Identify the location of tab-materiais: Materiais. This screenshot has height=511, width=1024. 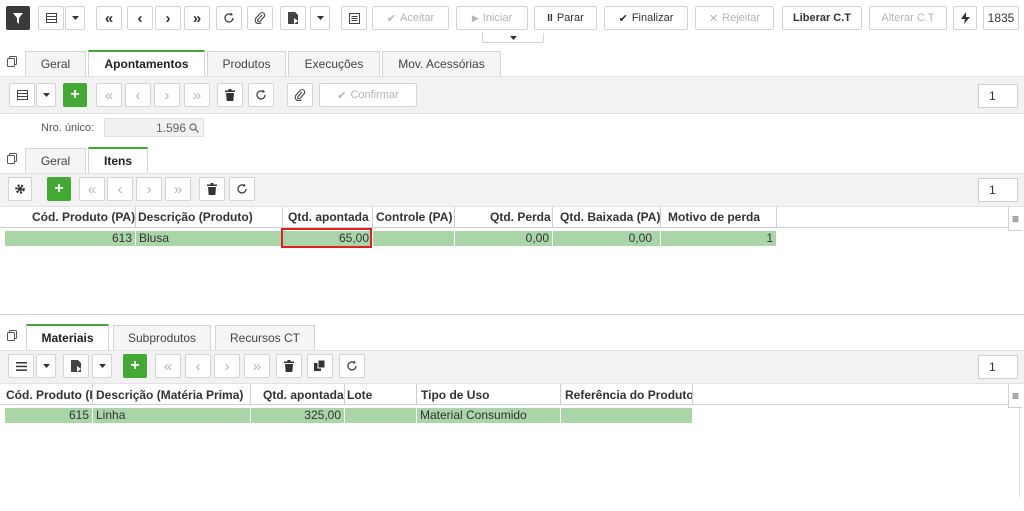
(67, 337).